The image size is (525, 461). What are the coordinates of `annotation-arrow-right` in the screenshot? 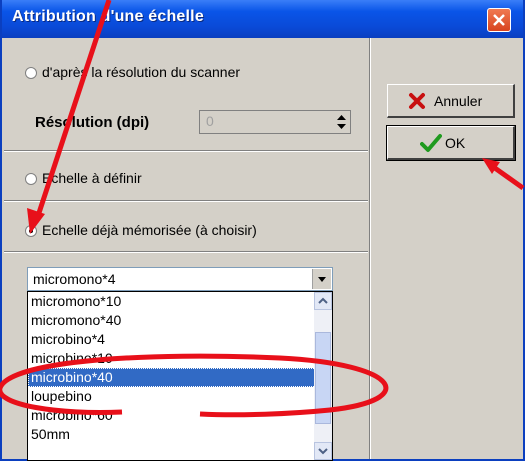 It's located at (503, 174).